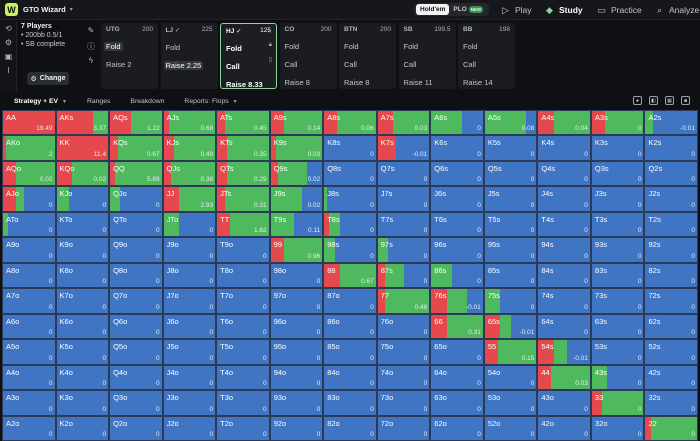  Describe the element at coordinates (270, 59) in the screenshot. I see `book-icon: ▯` at that location.